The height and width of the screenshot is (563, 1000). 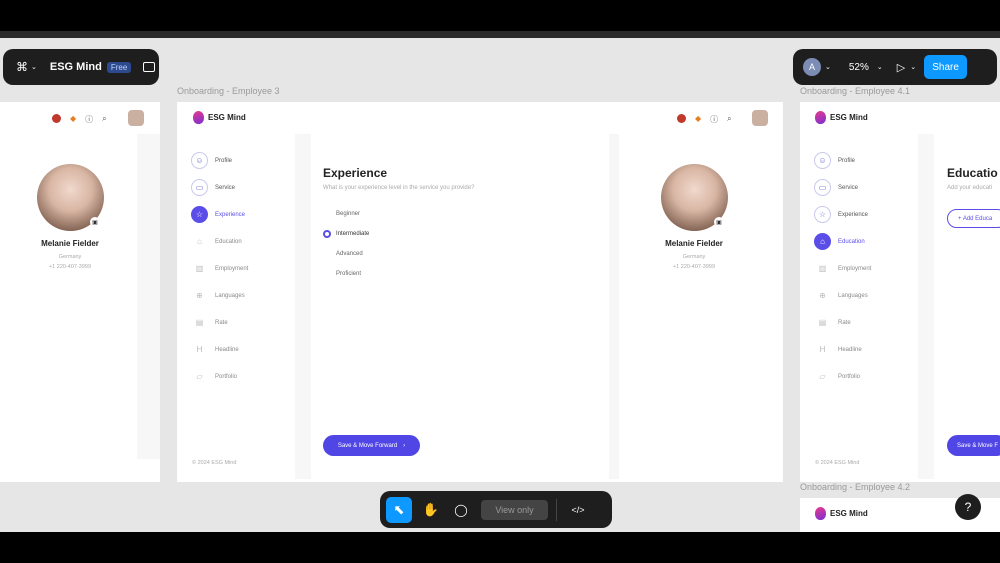 What do you see at coordinates (199, 187) in the screenshot?
I see `briefcase-icon: ▭` at bounding box center [199, 187].